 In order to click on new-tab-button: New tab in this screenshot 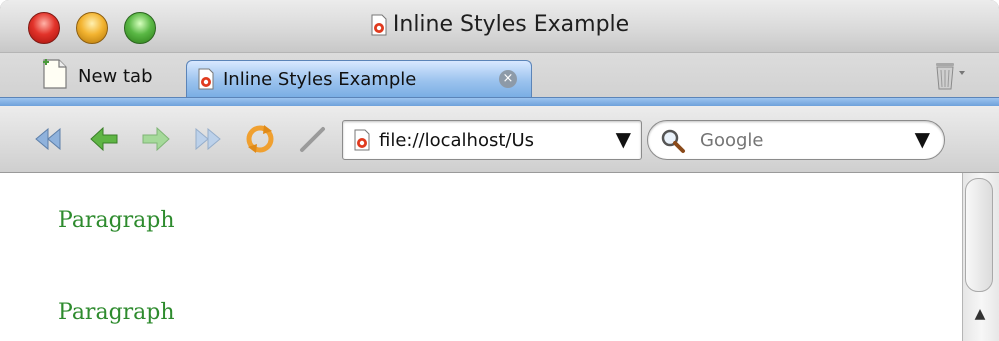, I will do `click(96, 76)`.